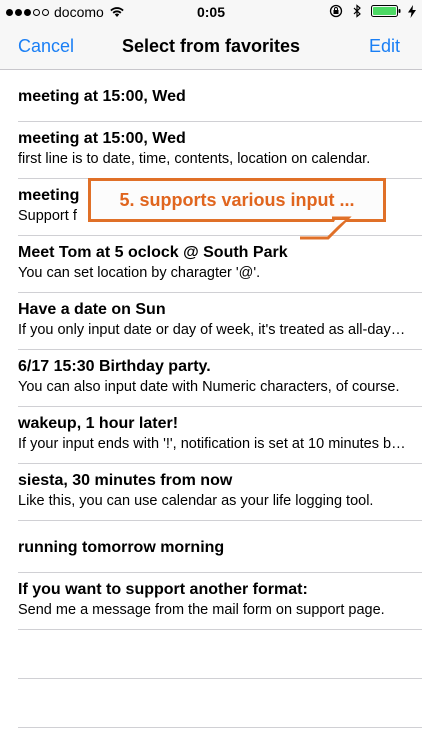 The height and width of the screenshot is (750, 422). I want to click on list-item-title: 6/17 15:30 Birthday party., so click(114, 366).